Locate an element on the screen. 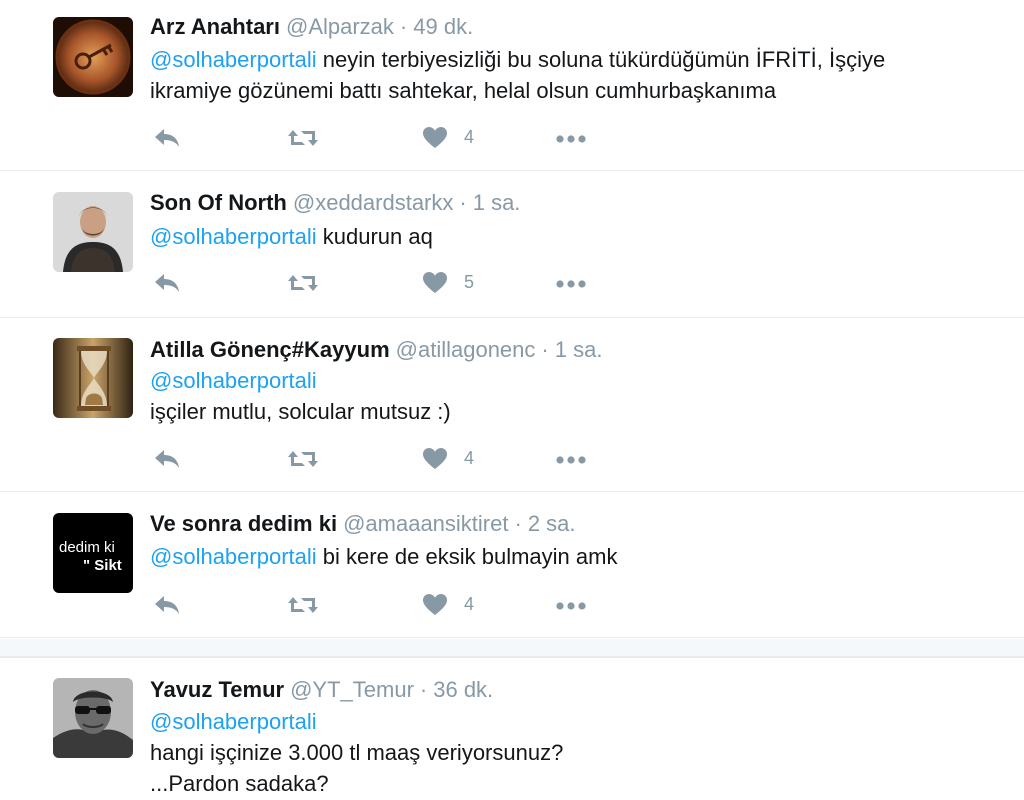  key-ornament-avatar is located at coordinates (93, 57).